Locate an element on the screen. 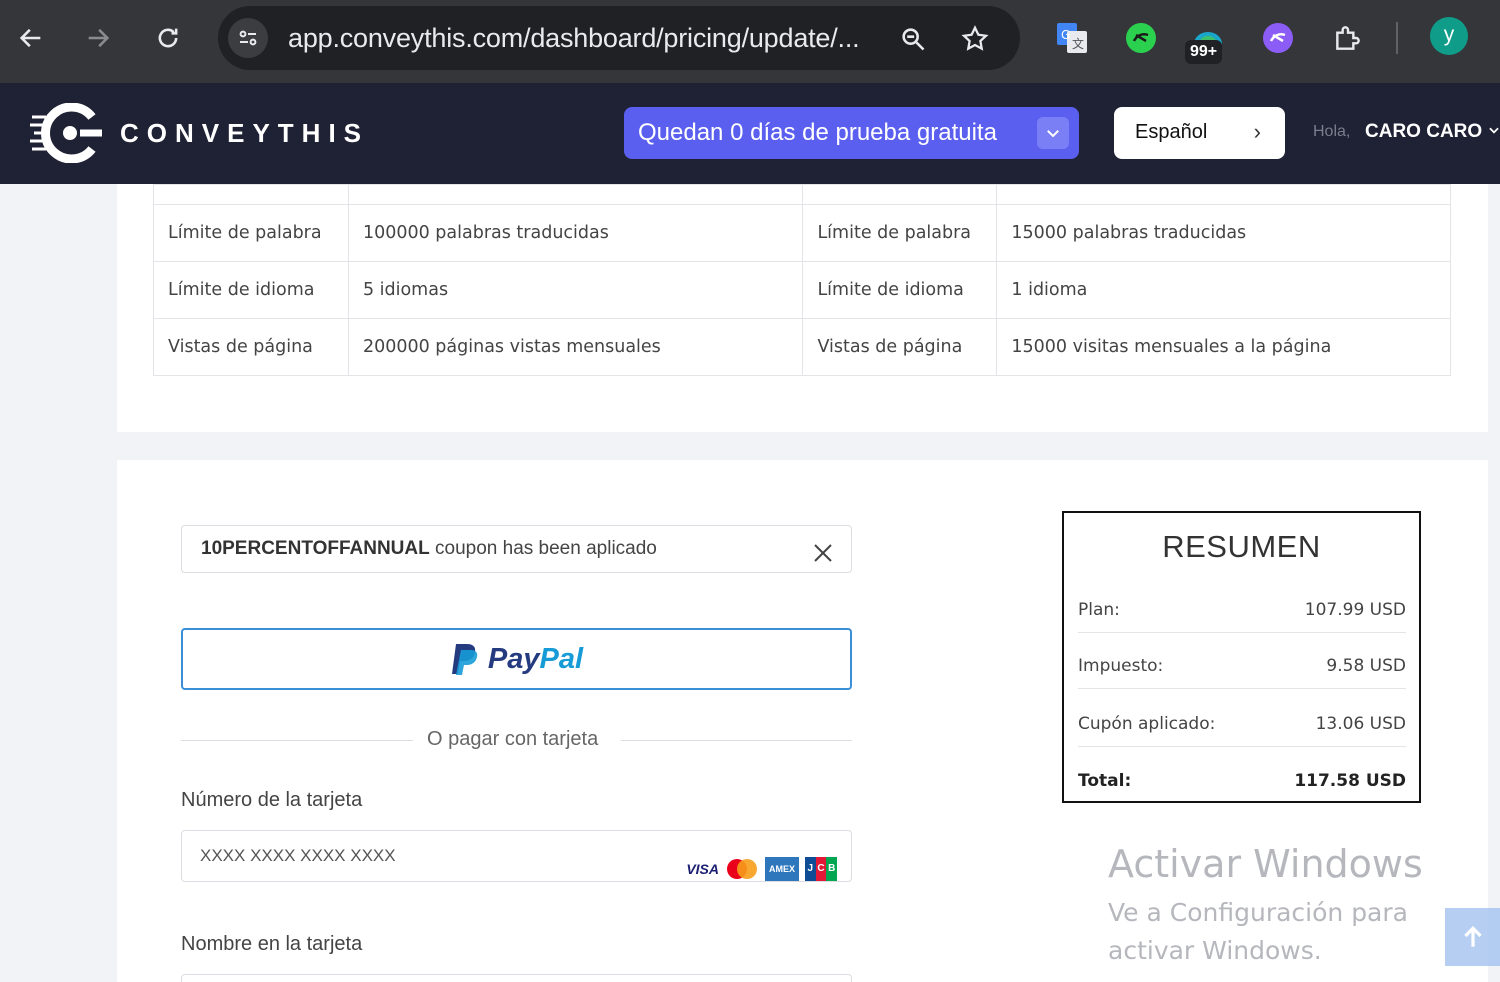 The width and height of the screenshot is (1500, 982). row-value: 200000 páginas vistas mensuales is located at coordinates (575, 347).